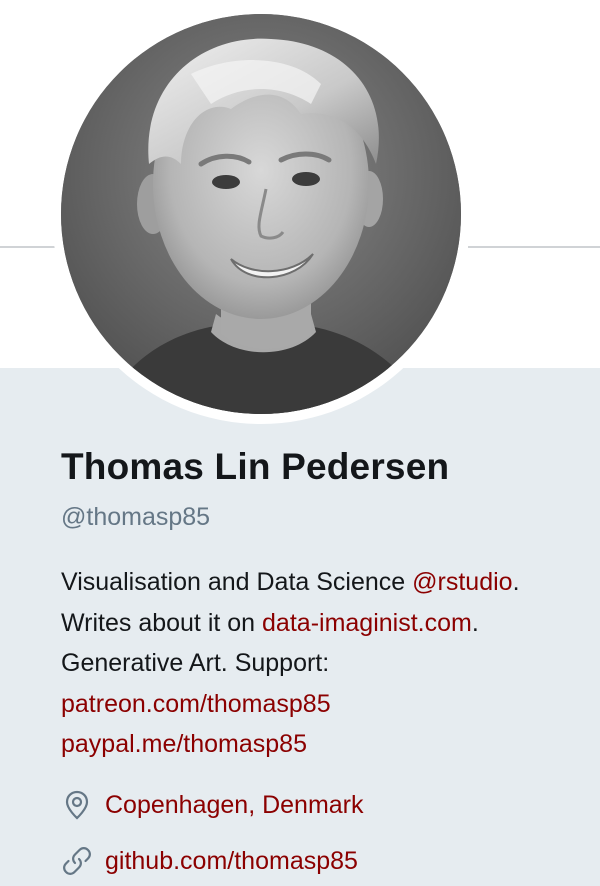  Describe the element at coordinates (77, 805) in the screenshot. I see `location-pin-icon` at that location.